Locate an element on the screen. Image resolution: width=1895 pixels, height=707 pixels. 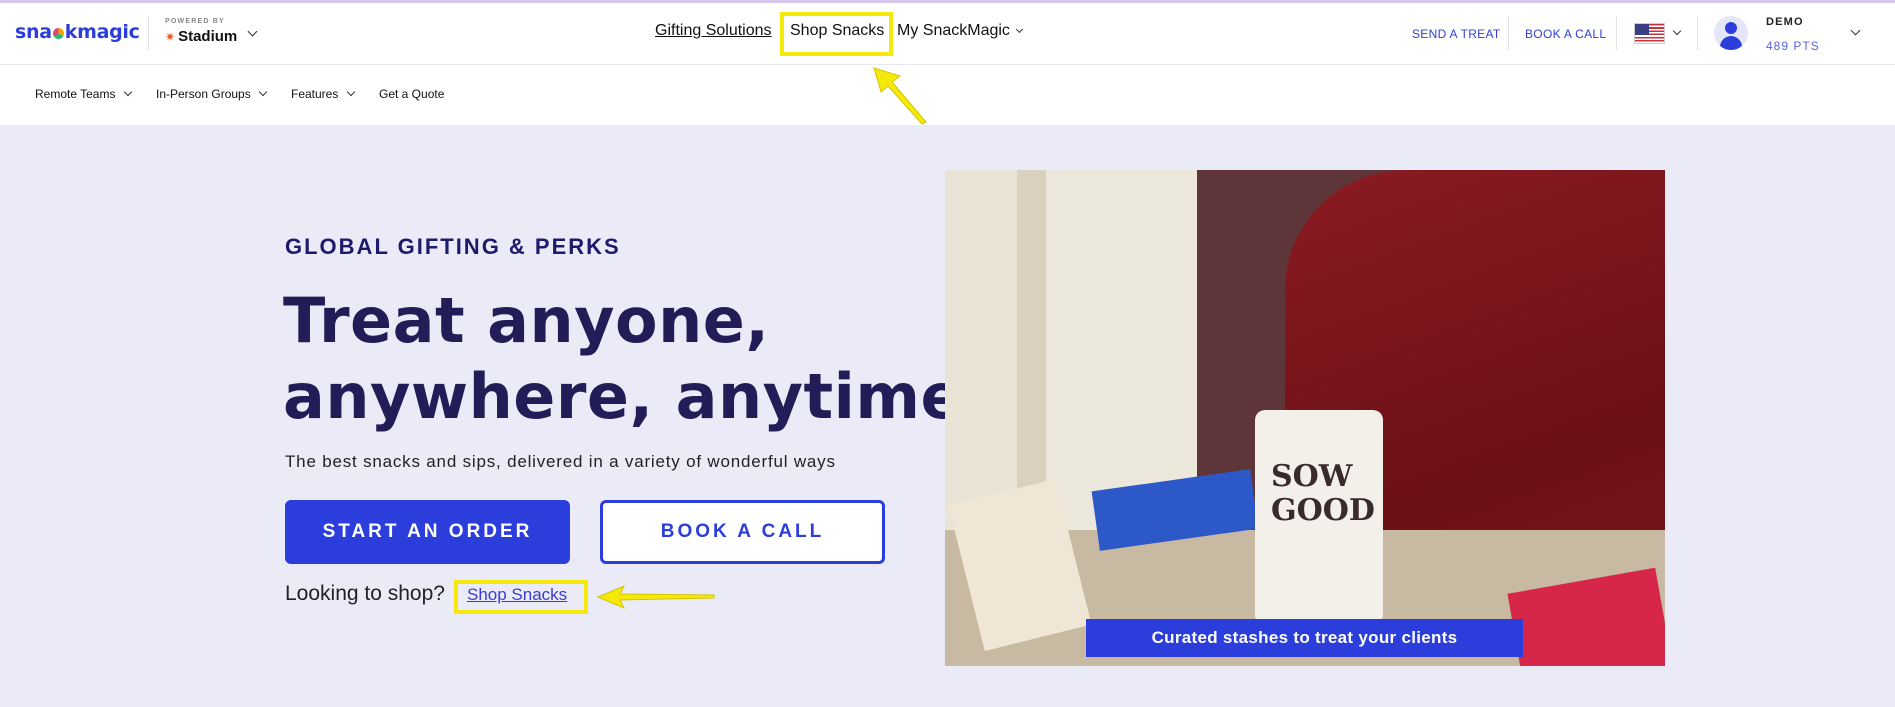
avatar-head is located at coordinates (1731, 28).